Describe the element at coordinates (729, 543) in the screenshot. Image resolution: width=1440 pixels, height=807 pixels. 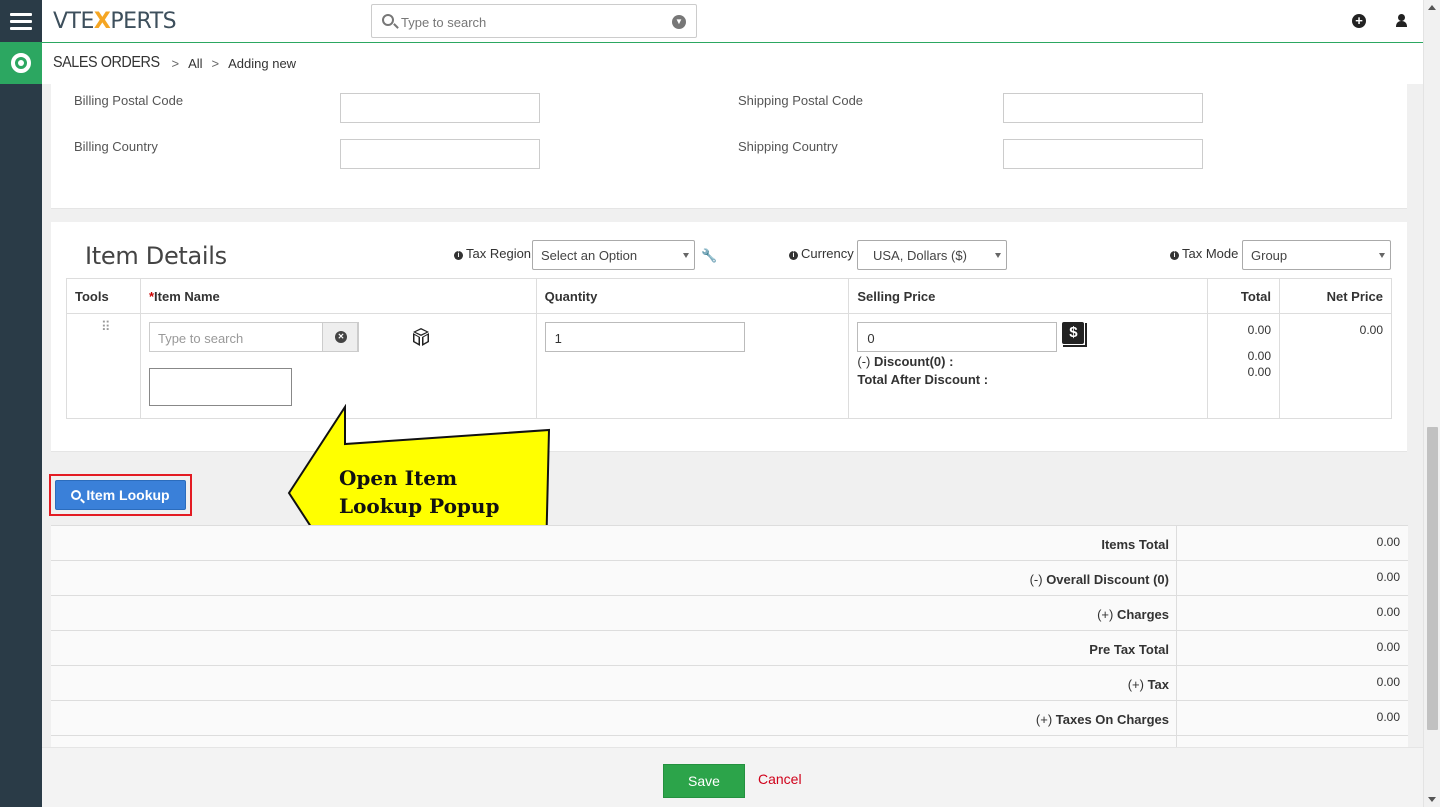
I see `totals-row-items-total: Items Total 0.00` at that location.